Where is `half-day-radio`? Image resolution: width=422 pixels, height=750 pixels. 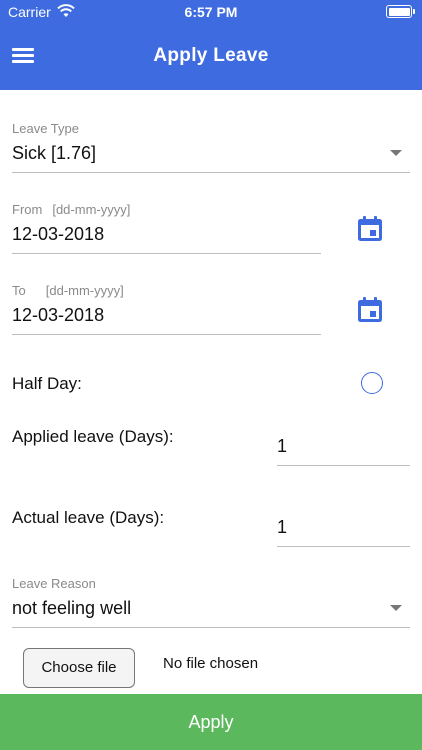
half-day-radio is located at coordinates (372, 383).